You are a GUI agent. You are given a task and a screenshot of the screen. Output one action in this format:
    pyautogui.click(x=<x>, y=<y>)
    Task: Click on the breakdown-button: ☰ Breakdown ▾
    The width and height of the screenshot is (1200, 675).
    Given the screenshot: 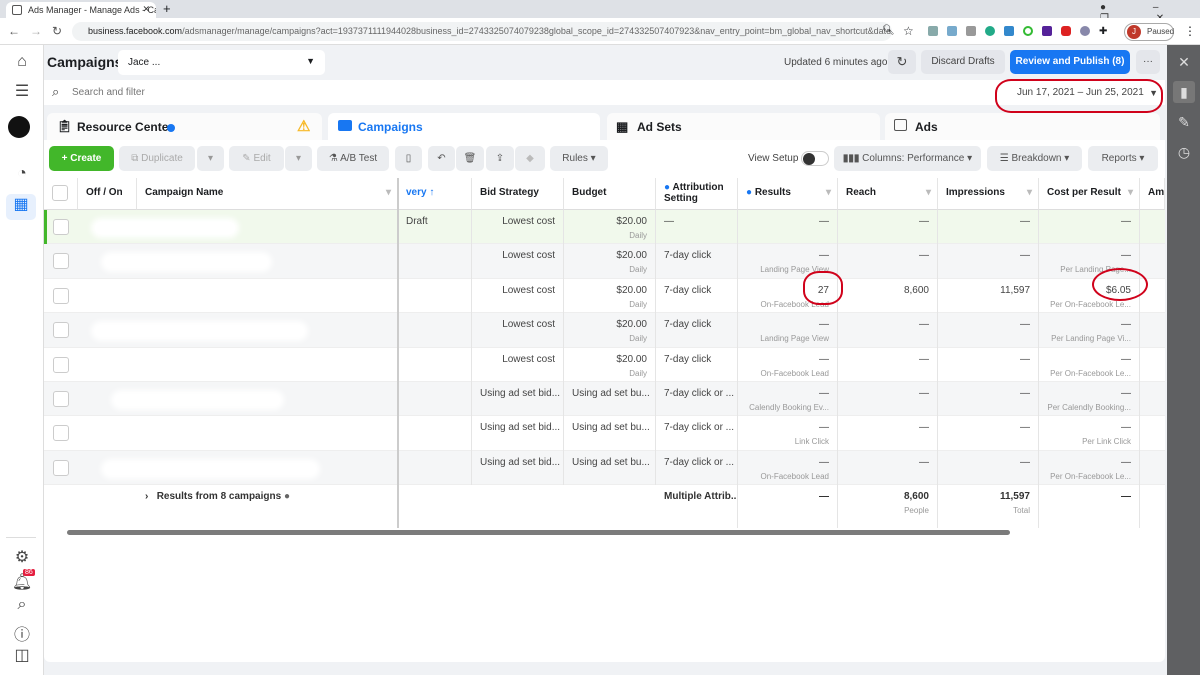 What is the action you would take?
    pyautogui.click(x=1034, y=158)
    